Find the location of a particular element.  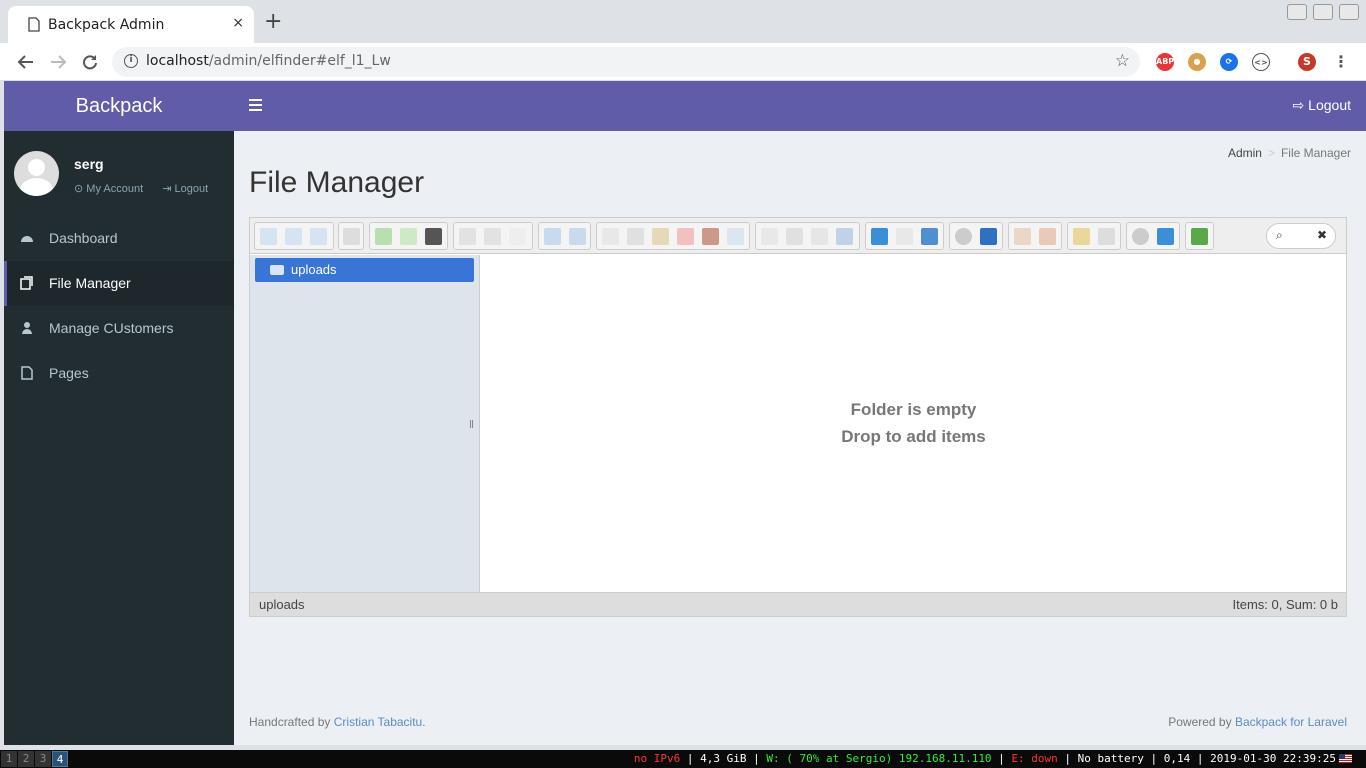

backpack-link: Backpack for Laravel is located at coordinates (1291, 722).